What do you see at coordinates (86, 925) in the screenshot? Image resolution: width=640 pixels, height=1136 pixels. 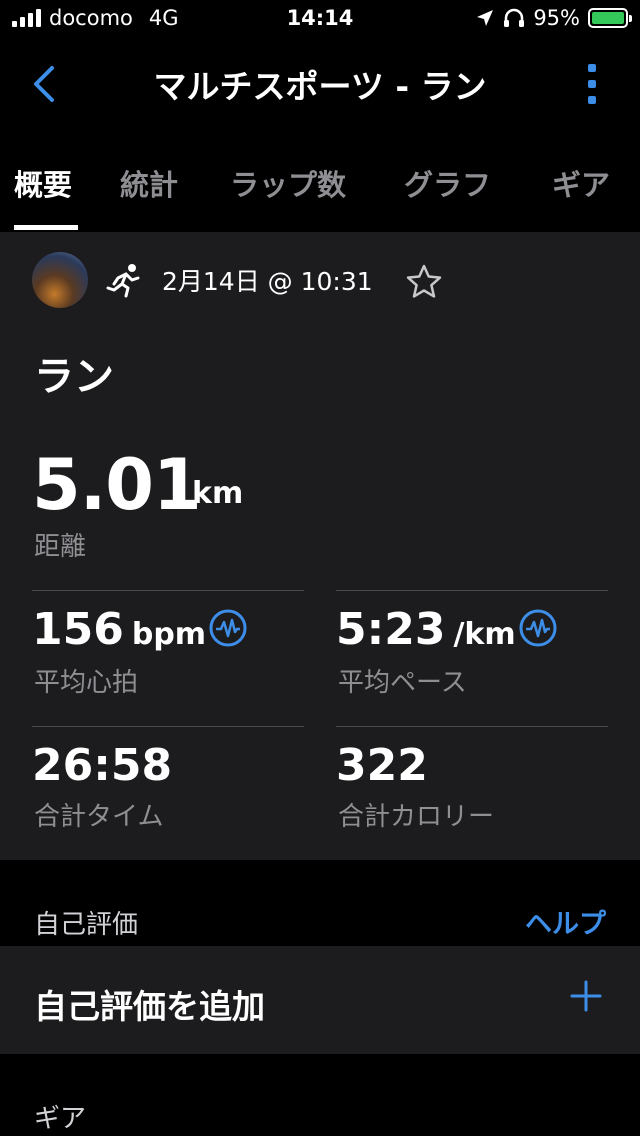 I see `self-eval-section-label: 自己評価` at bounding box center [86, 925].